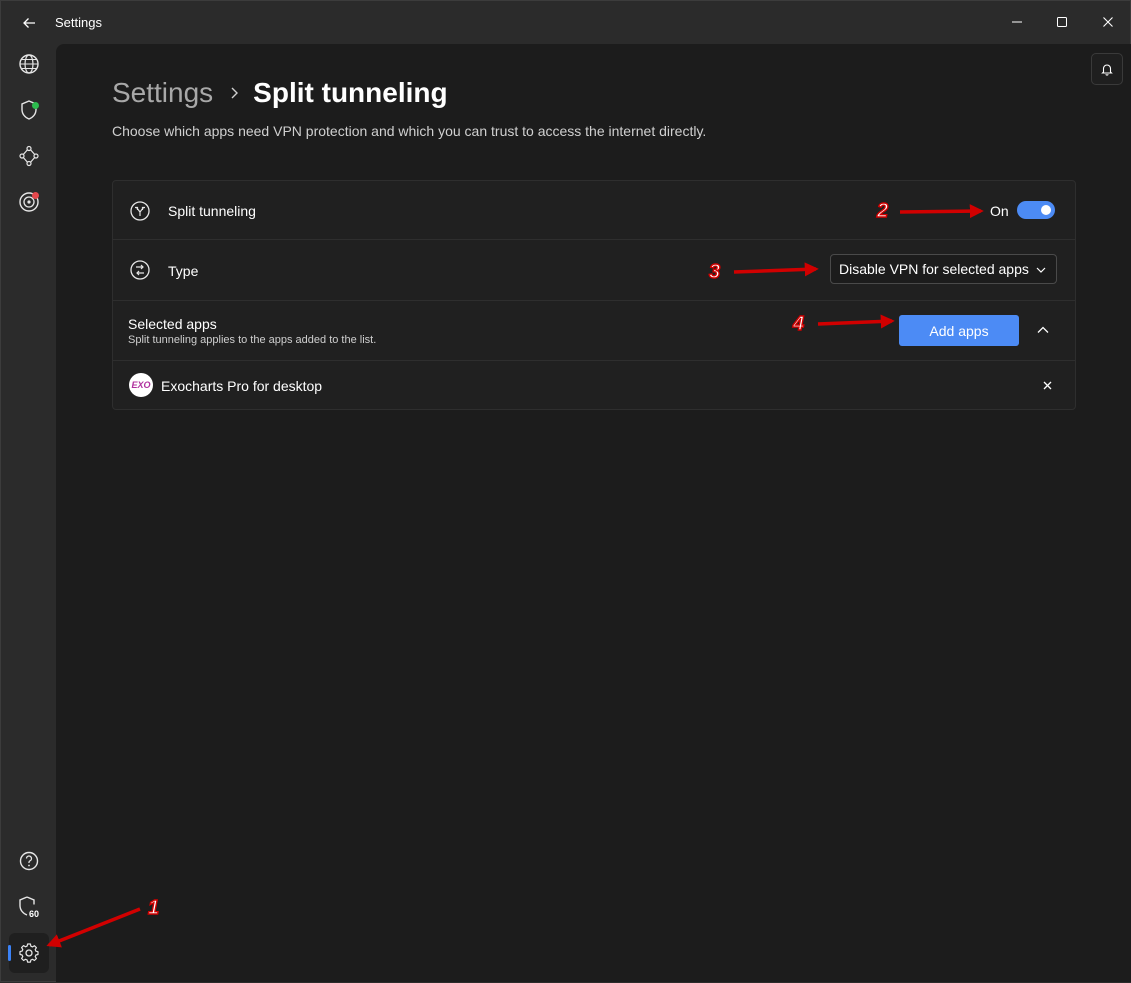 This screenshot has width=1131, height=983. Describe the element at coordinates (798, 323) in the screenshot. I see `annotation-number-4: 4` at that location.